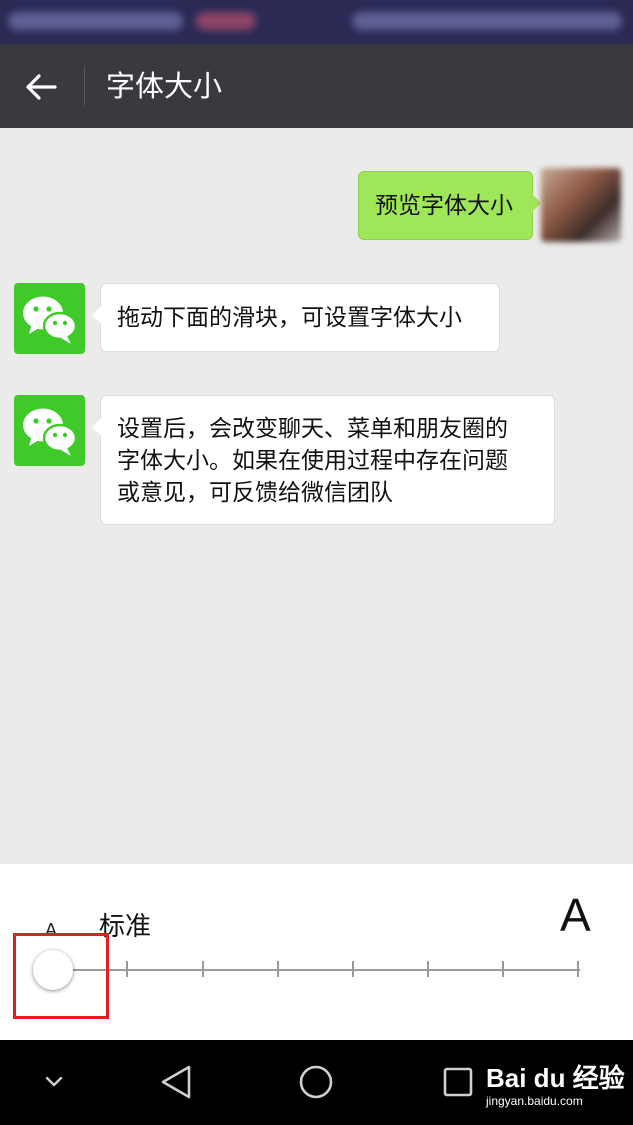  I want to click on chevron-down-icon, so click(54, 1081).